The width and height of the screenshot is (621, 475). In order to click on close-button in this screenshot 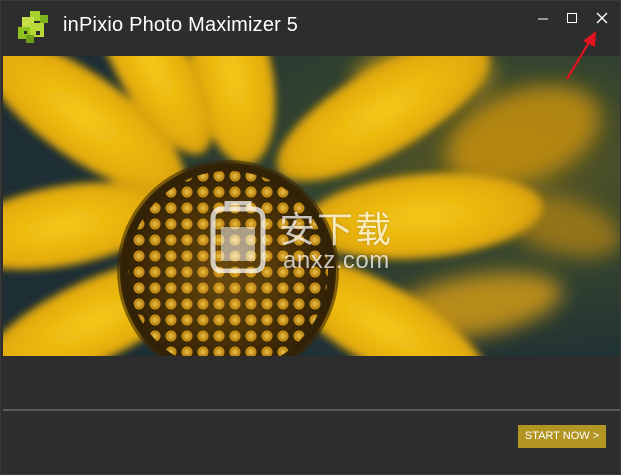, I will do `click(602, 18)`.